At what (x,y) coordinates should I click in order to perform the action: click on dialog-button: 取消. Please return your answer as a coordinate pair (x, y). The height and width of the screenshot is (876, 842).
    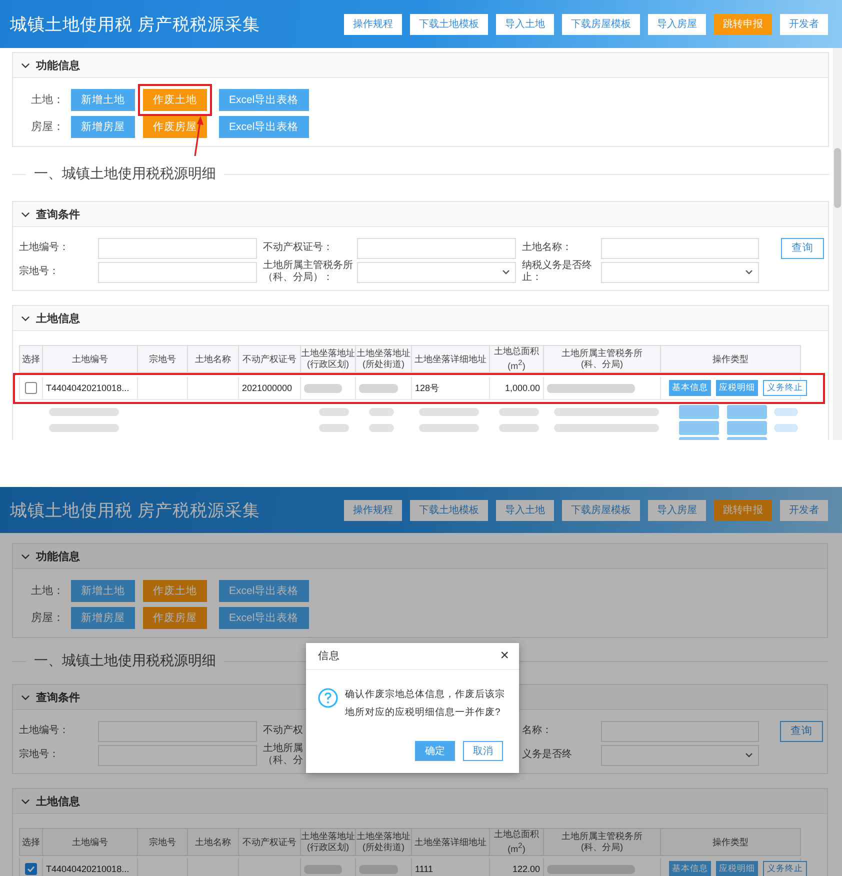
    Looking at the image, I should click on (483, 751).